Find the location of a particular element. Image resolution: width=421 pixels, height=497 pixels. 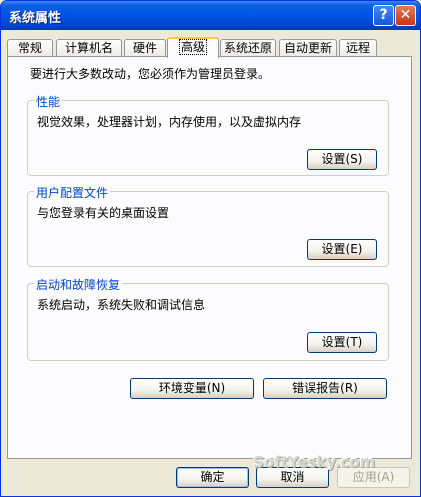

performance-description: 视觉效果，处理器计划，内存使用，以及虚拟内存 is located at coordinates (169, 122).